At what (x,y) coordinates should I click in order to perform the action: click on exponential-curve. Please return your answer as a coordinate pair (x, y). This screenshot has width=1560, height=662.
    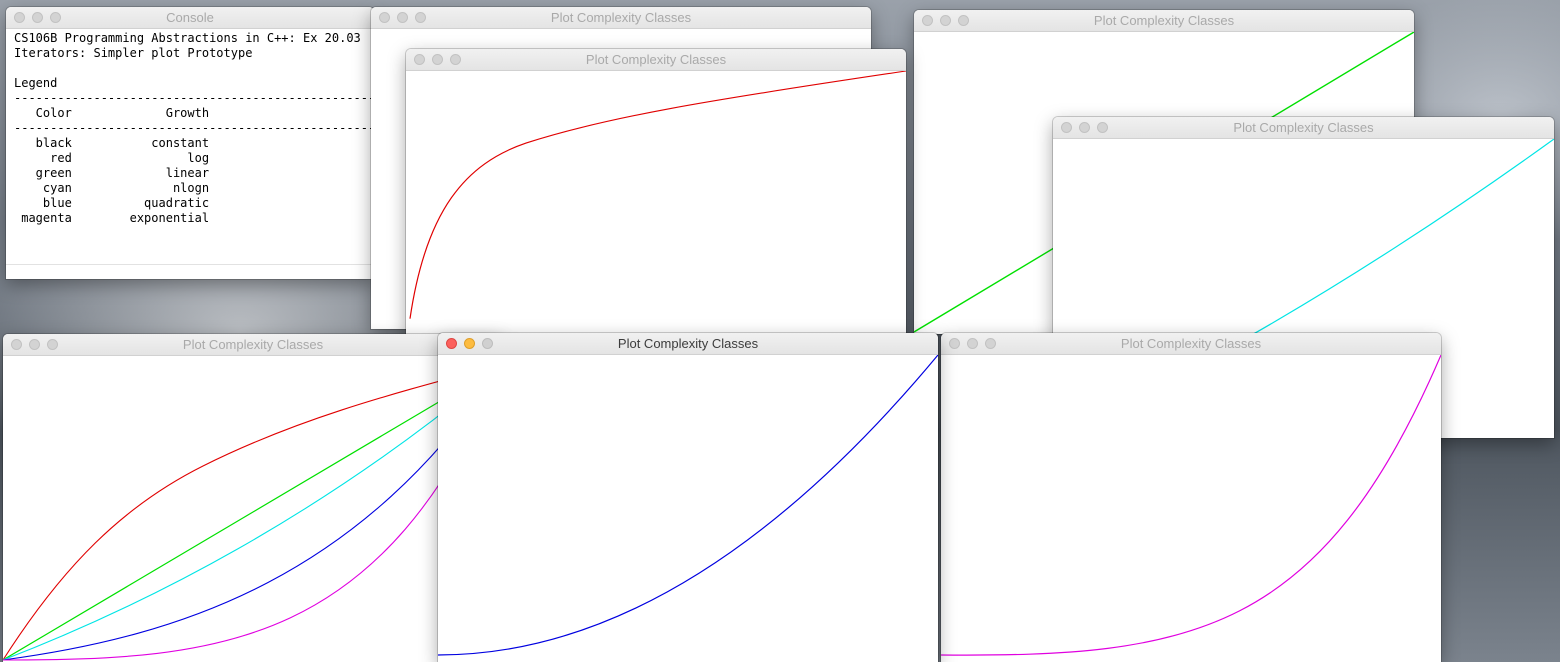
    Looking at the image, I should click on (1191, 505).